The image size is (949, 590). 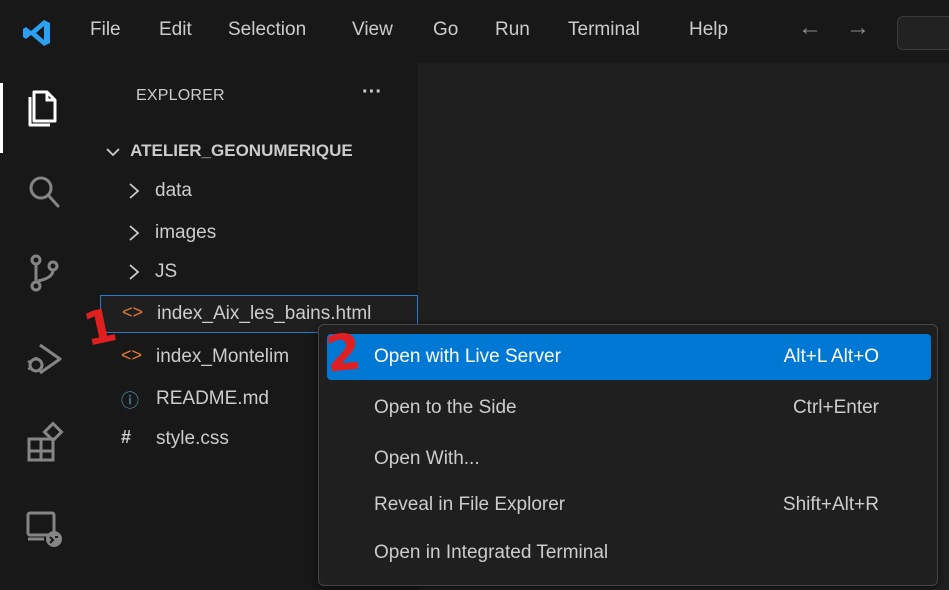 I want to click on remote-explorer-icon, so click(x=44, y=527).